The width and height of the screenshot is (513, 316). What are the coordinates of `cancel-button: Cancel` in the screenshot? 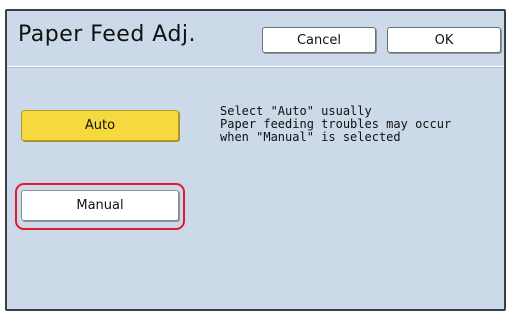 It's located at (319, 40).